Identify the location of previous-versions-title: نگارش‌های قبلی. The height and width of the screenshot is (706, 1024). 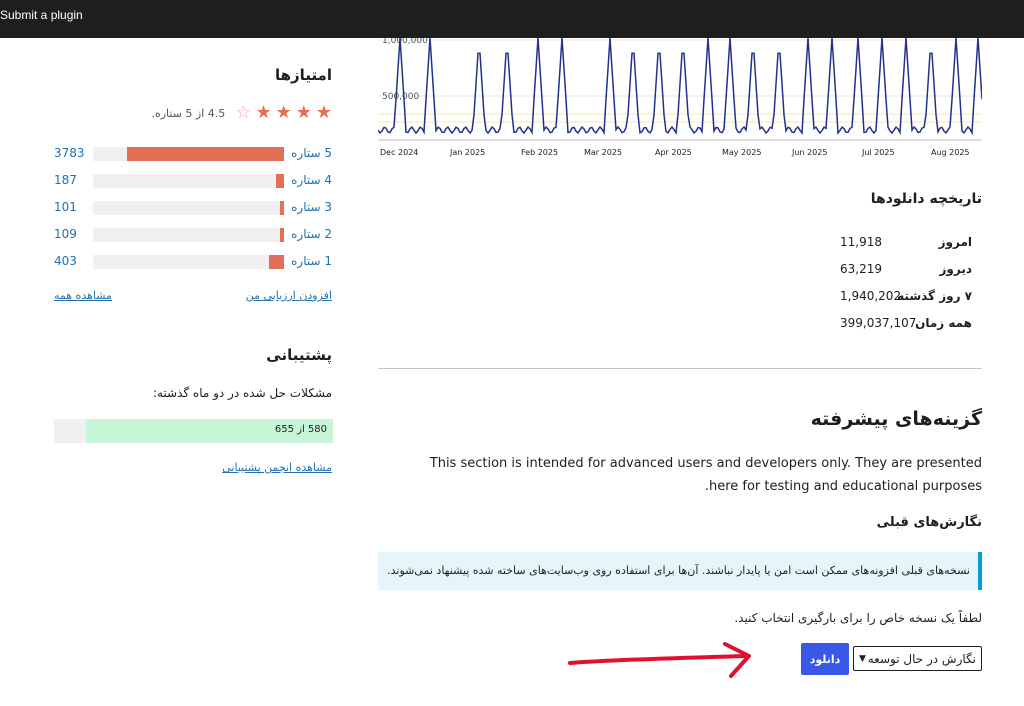
(929, 522).